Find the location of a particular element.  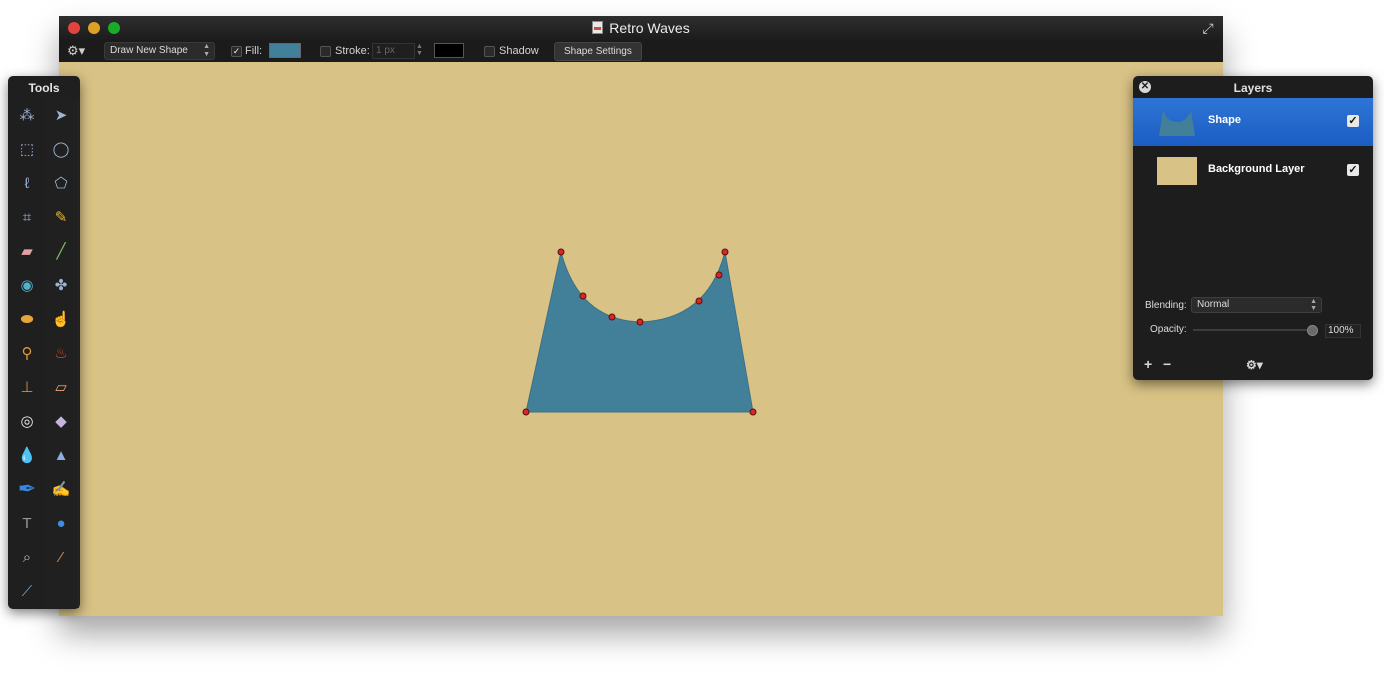

finger-icon: ☝ is located at coordinates (61, 319).